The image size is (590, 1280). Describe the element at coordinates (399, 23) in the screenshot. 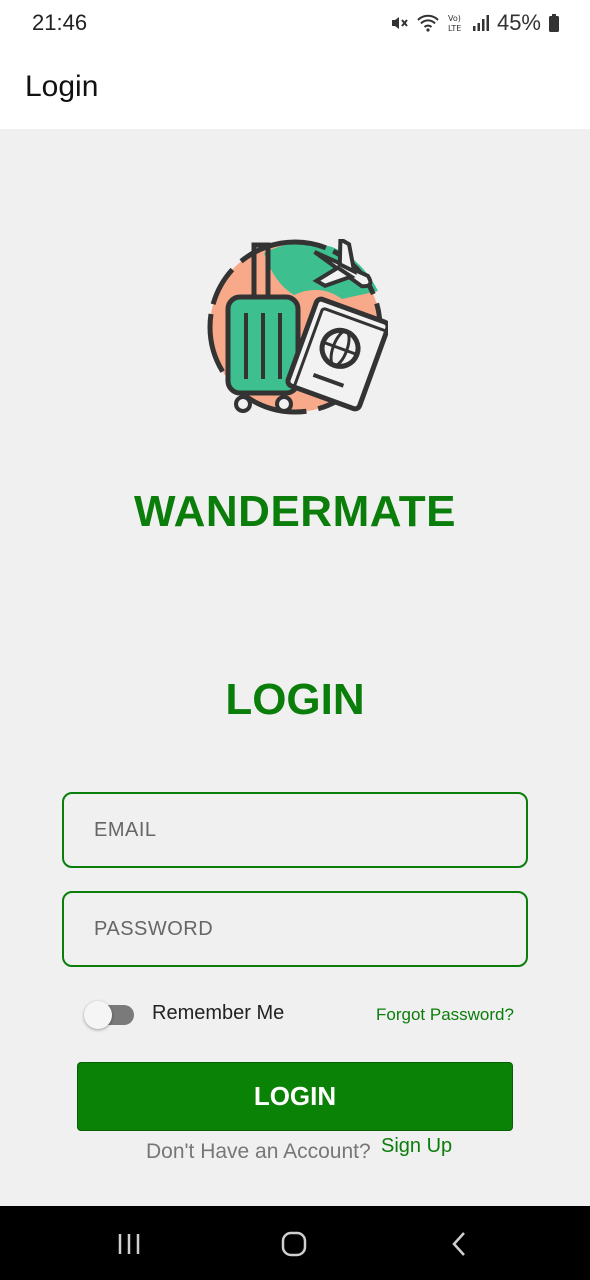

I see `mute-icon` at that location.